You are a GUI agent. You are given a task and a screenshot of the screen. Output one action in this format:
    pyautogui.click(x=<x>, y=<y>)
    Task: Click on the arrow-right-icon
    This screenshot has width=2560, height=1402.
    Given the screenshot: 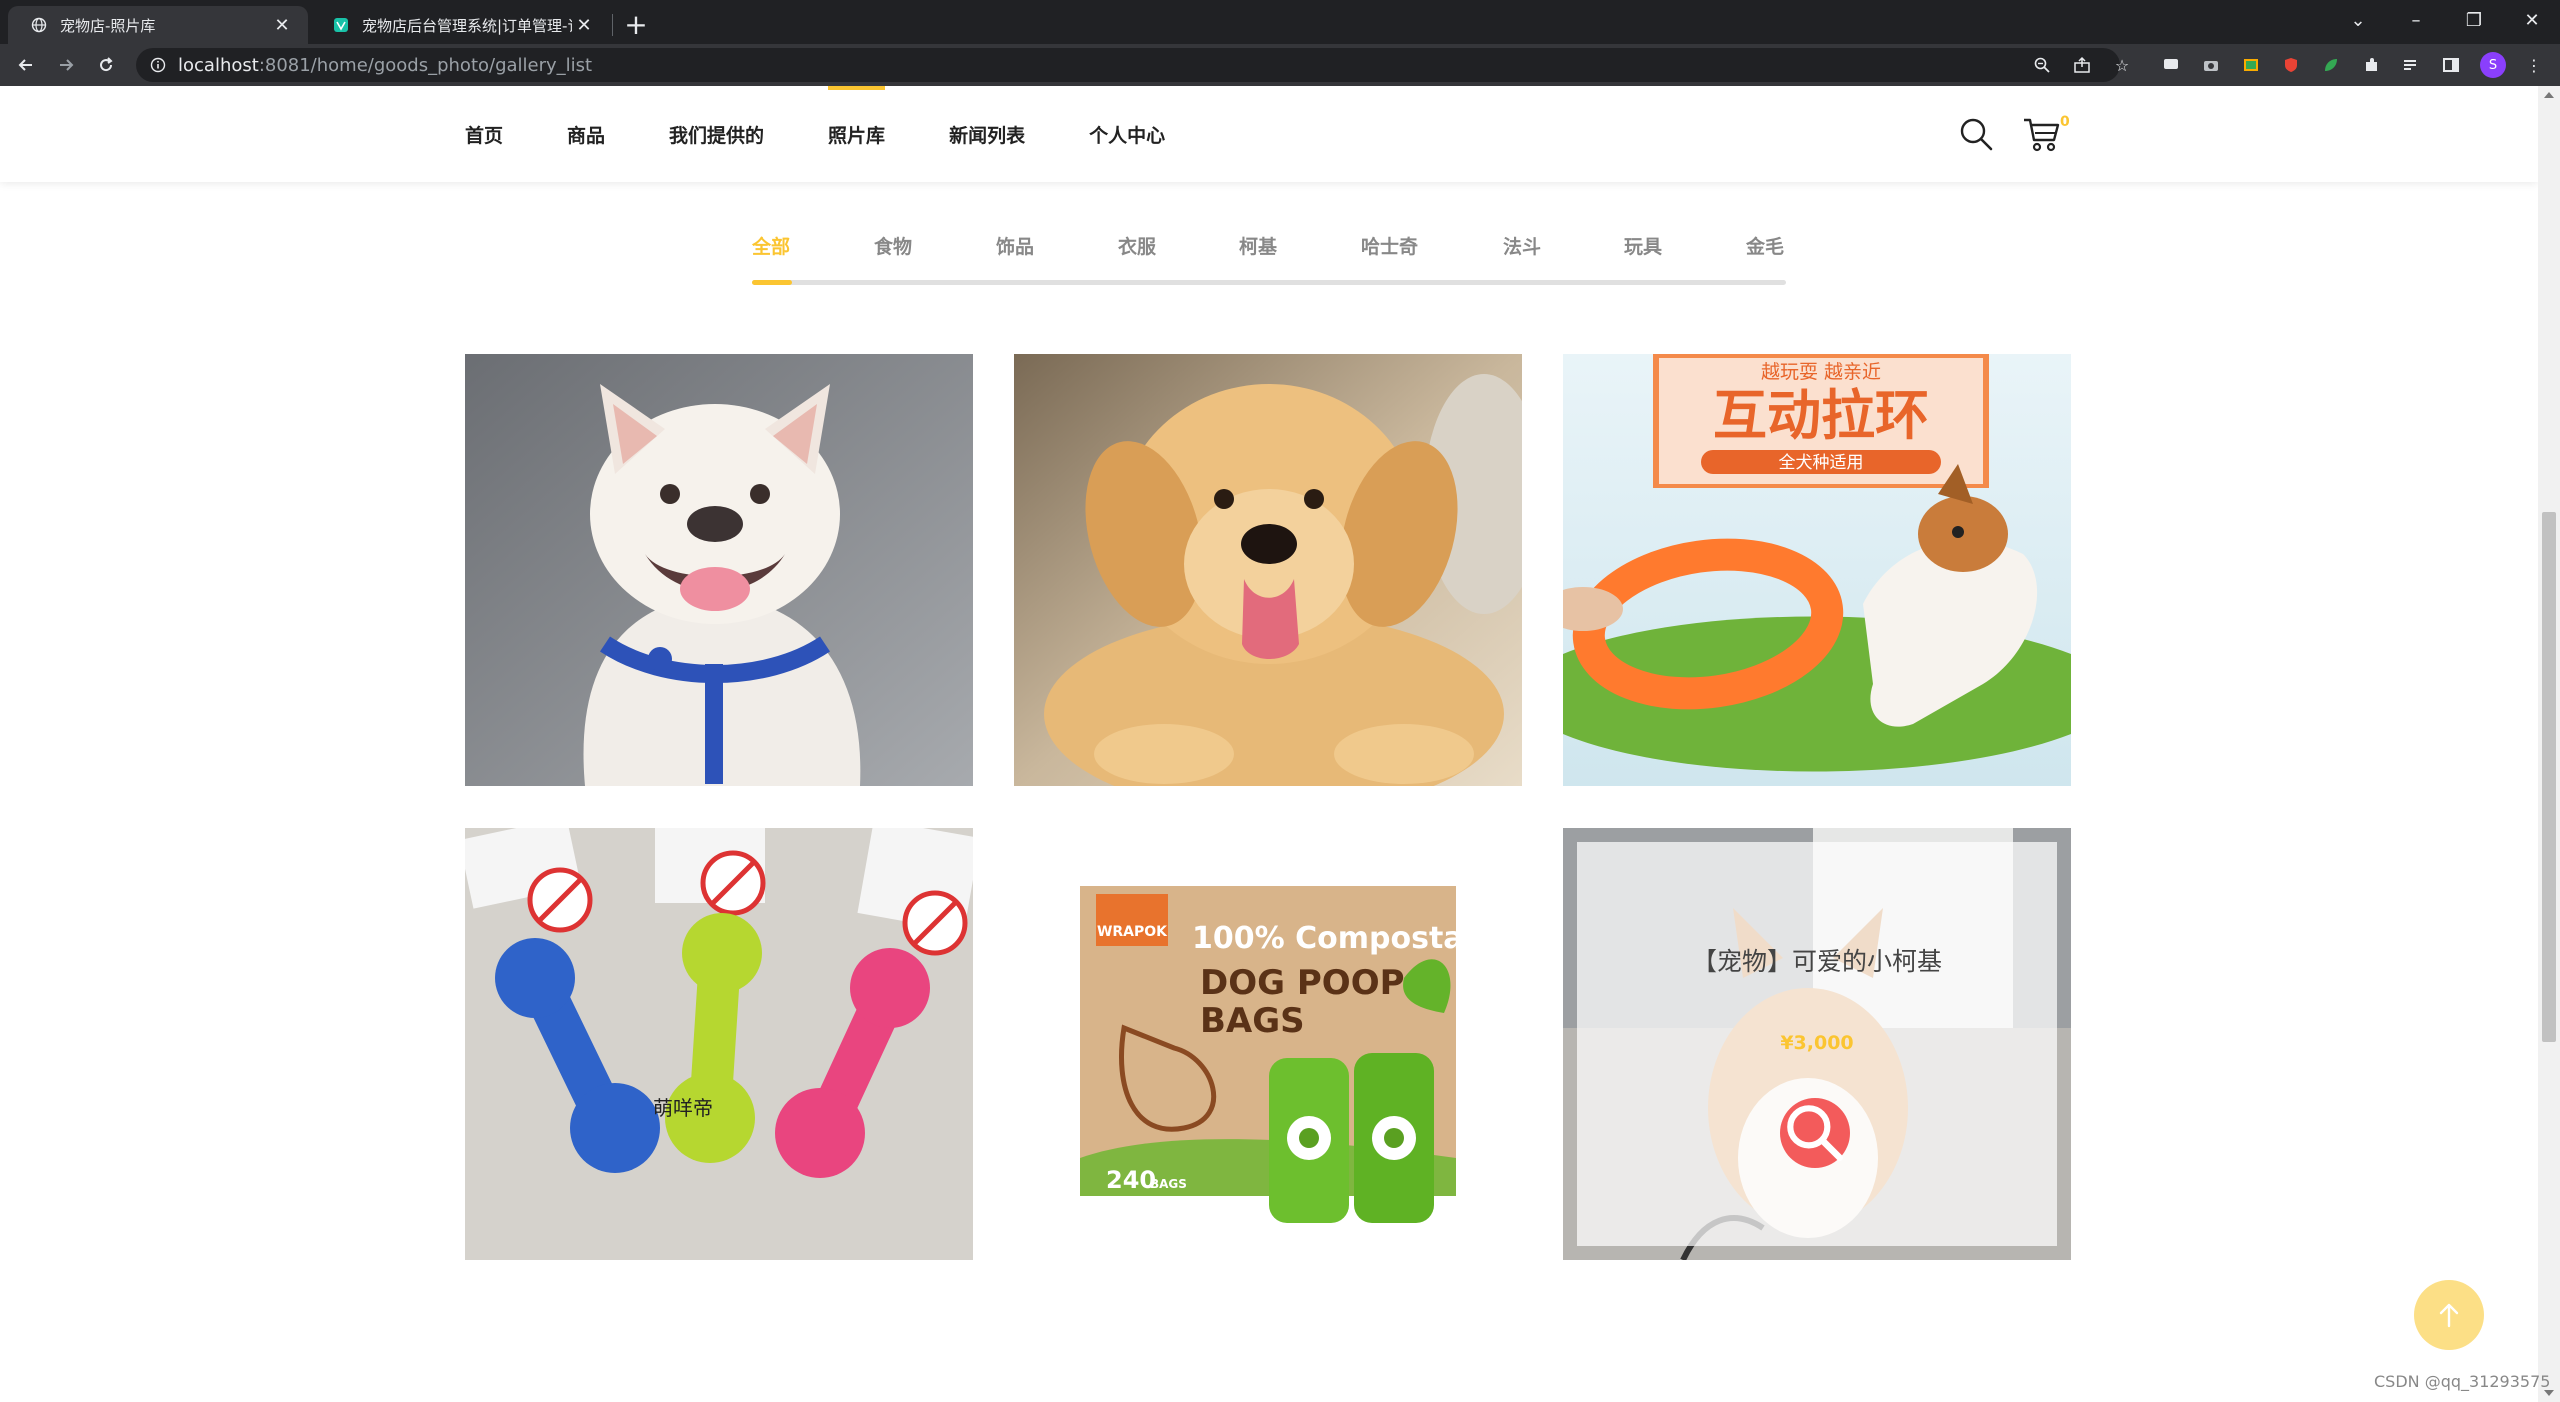 What is the action you would take?
    pyautogui.click(x=67, y=65)
    